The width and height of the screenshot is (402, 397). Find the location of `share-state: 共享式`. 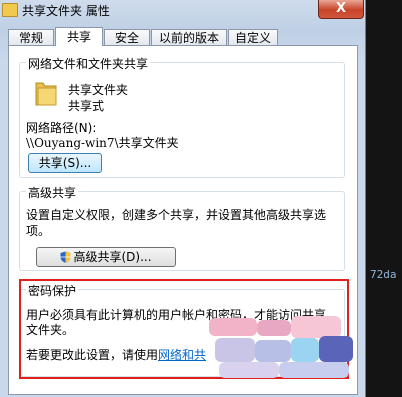

share-state: 共享式 is located at coordinates (86, 106).